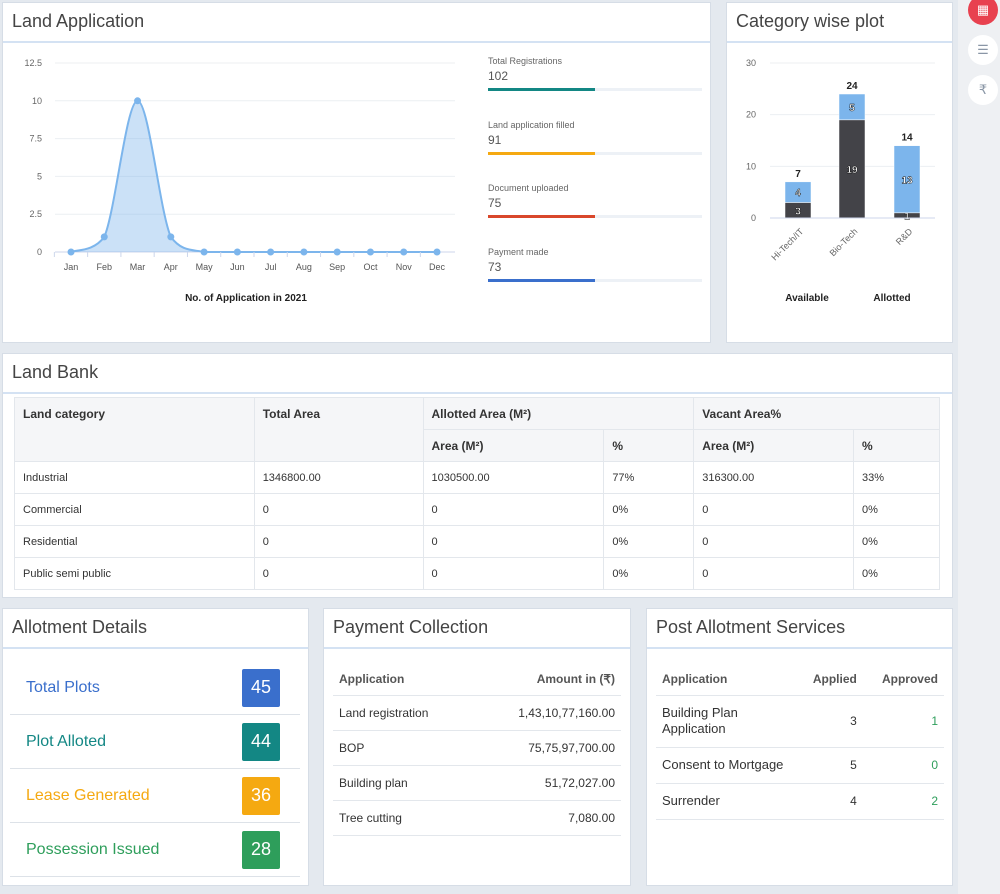  I want to click on total-label: 7, so click(798, 174).